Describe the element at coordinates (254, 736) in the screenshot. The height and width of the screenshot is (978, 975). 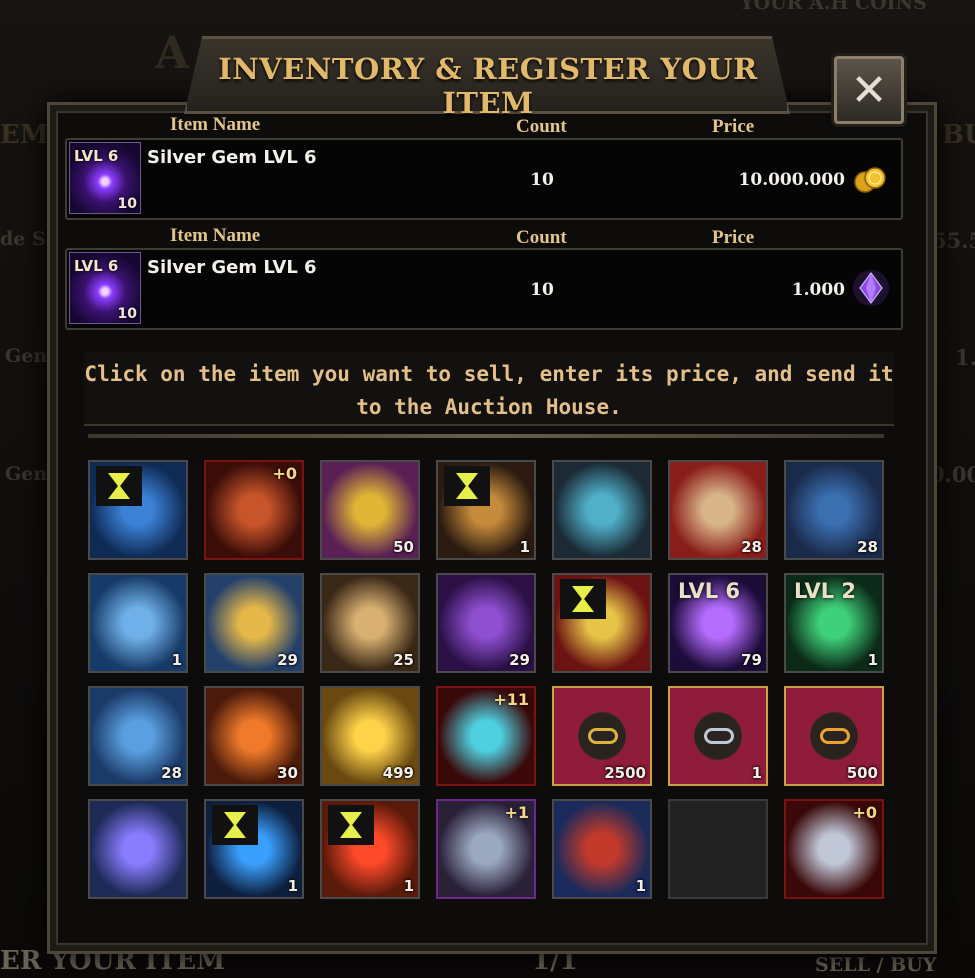
I see `inventory-slot: 30` at that location.